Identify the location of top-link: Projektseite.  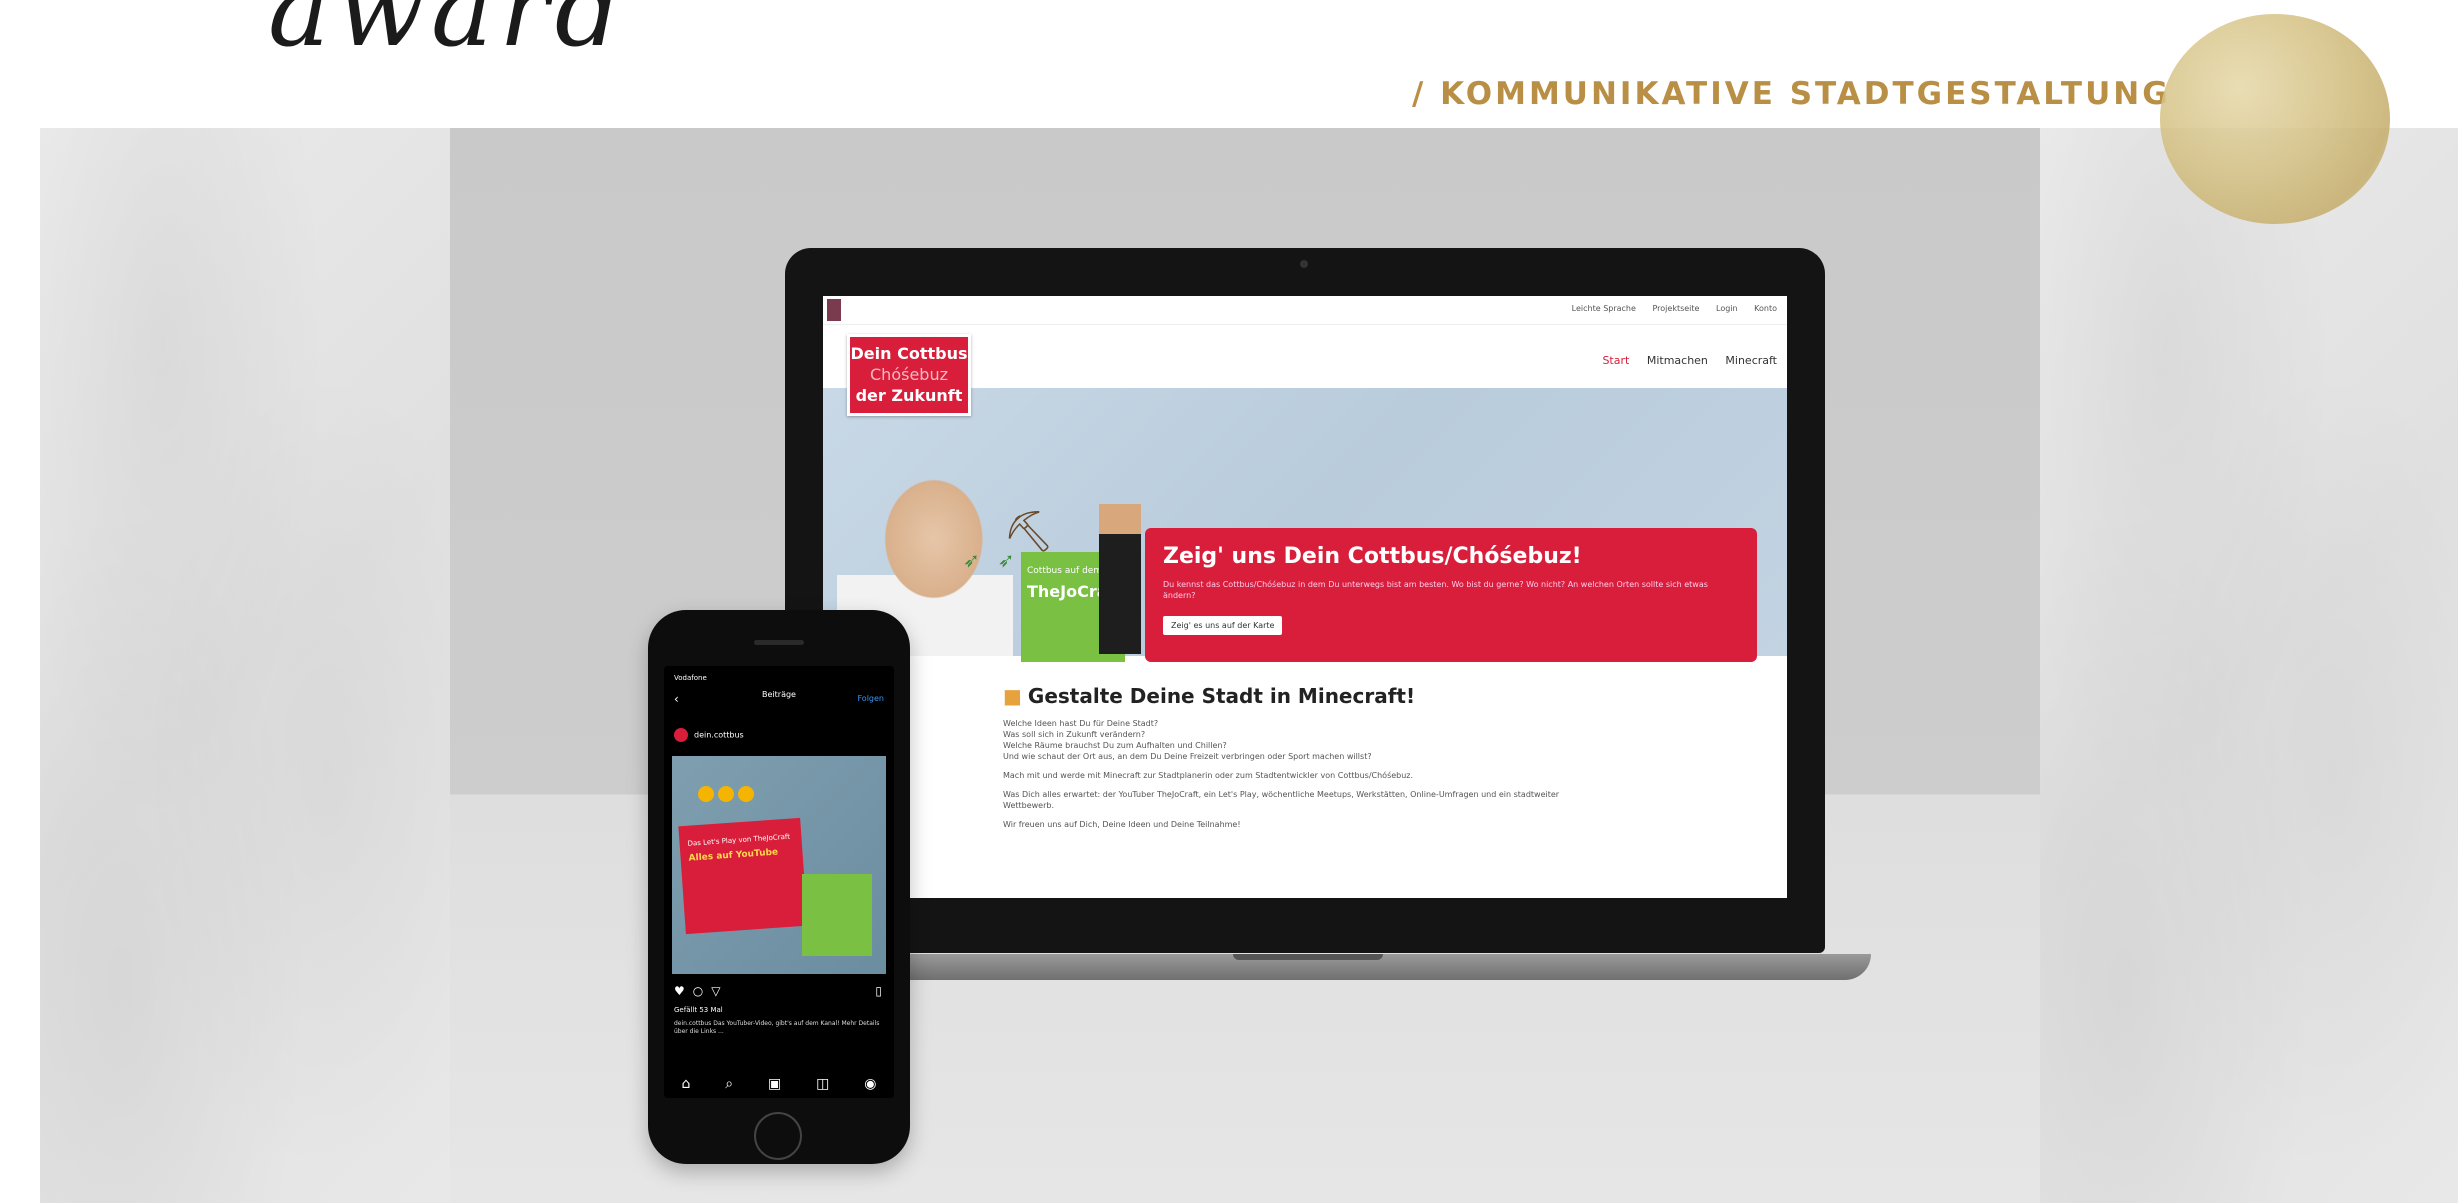
(1675, 308).